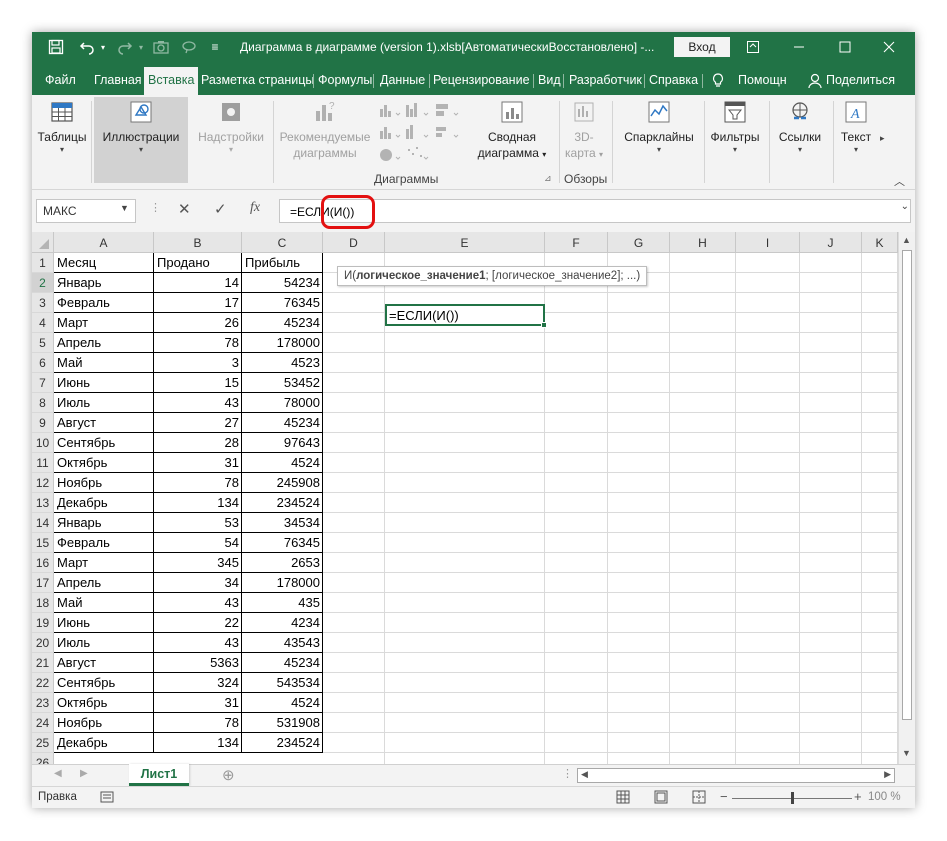 The width and height of the screenshot is (947, 841). What do you see at coordinates (198, 363) in the screenshot?
I see `table-cell: 3` at bounding box center [198, 363].